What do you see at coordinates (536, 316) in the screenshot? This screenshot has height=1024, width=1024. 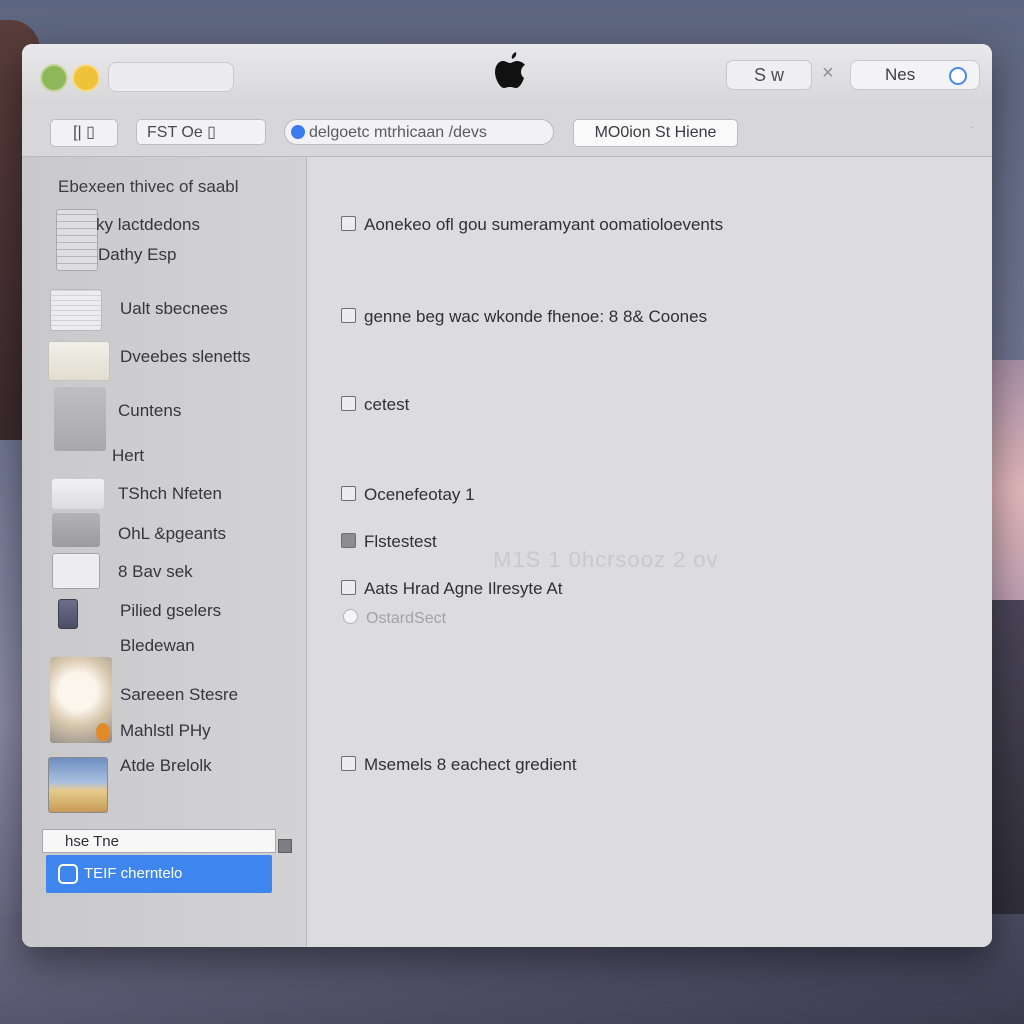 I see `option-label: genne beg wac wkonde fhenoe: 8 8& Coones` at bounding box center [536, 316].